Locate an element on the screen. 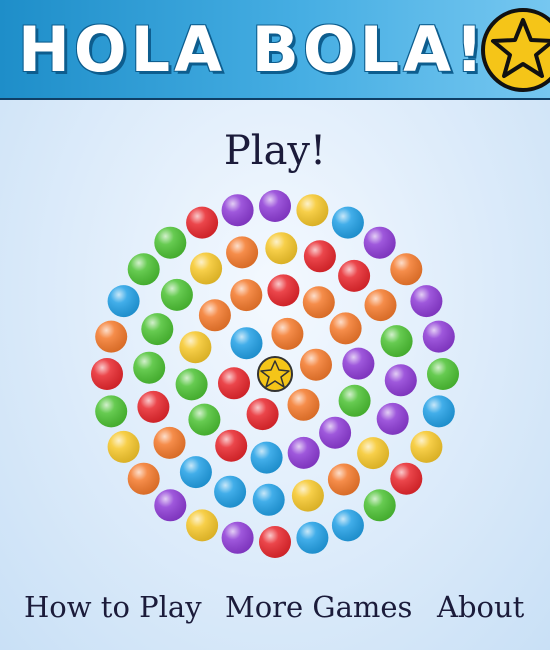 The width and height of the screenshot is (550, 650). about-link: About is located at coordinates (480, 607).